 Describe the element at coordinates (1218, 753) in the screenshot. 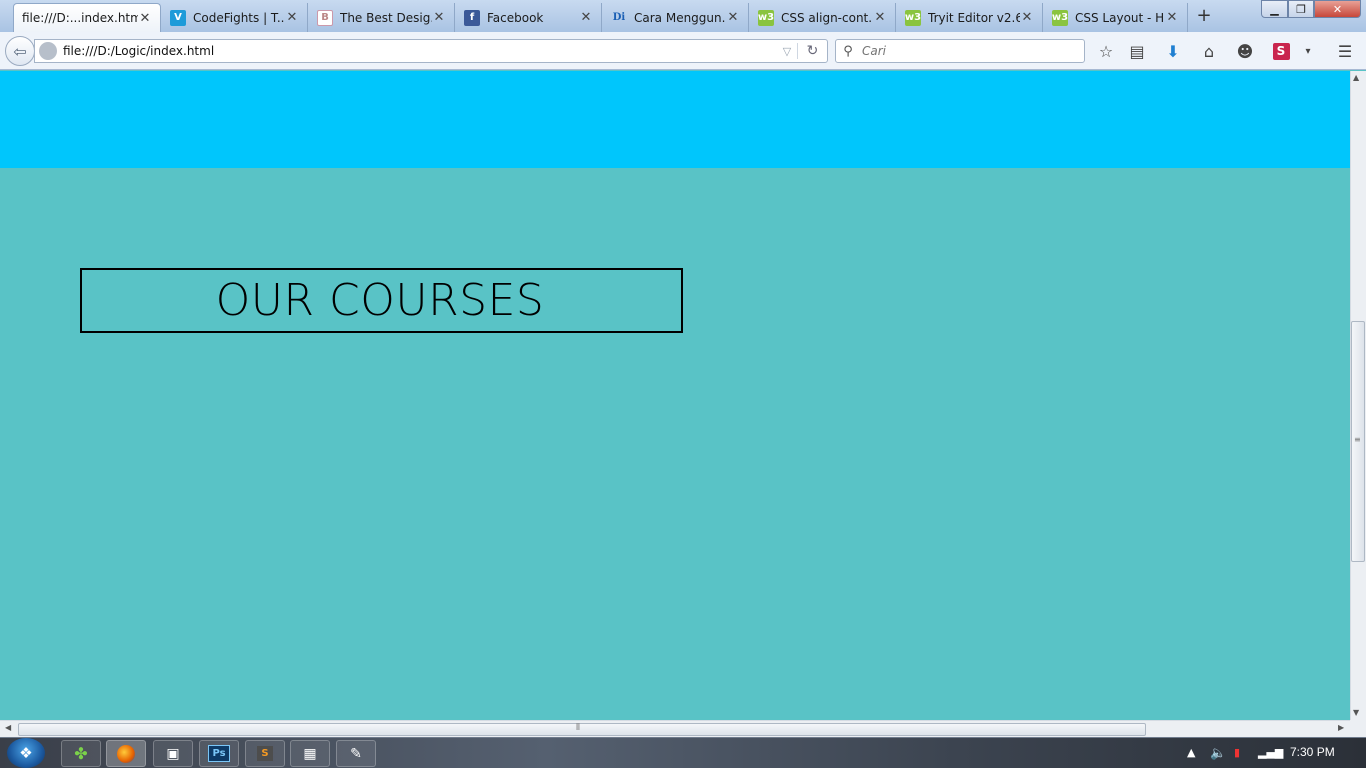

I see `volume-icon: 🔈` at that location.